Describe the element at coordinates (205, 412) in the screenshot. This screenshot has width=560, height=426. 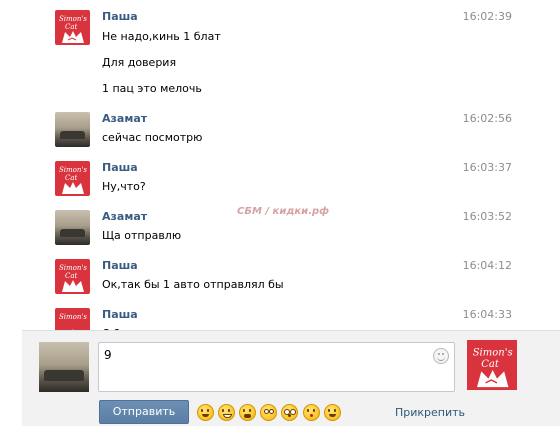
I see `weary-face-icon` at that location.